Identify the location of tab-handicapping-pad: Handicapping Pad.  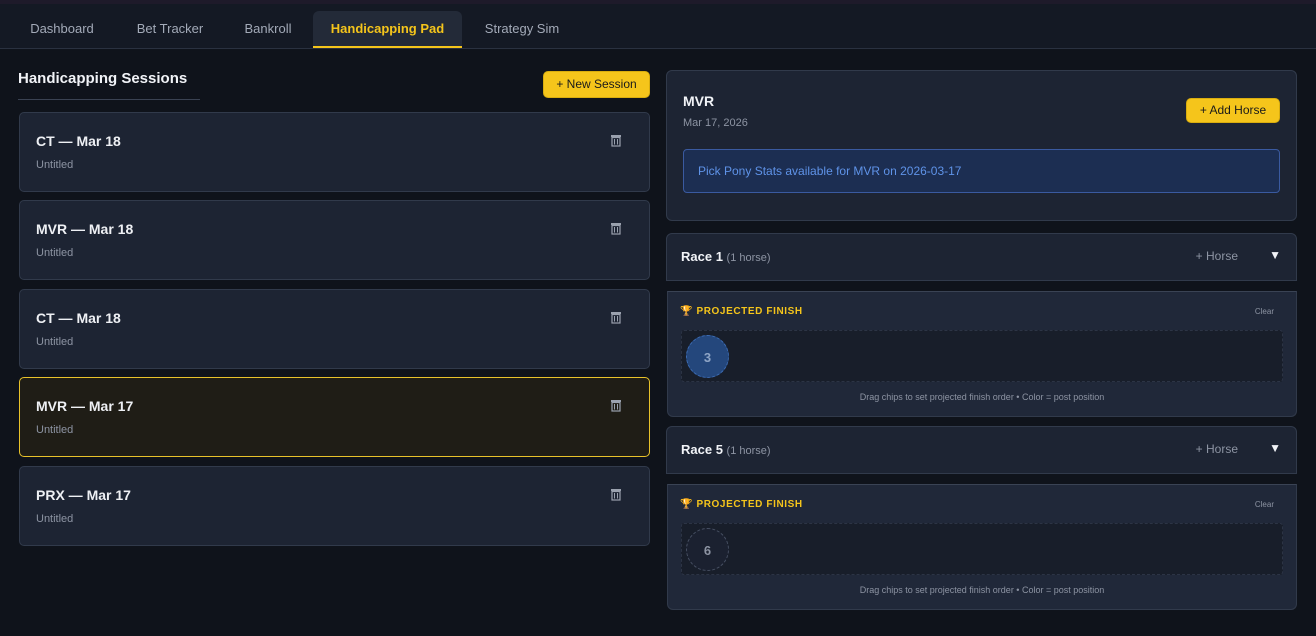
(387, 29).